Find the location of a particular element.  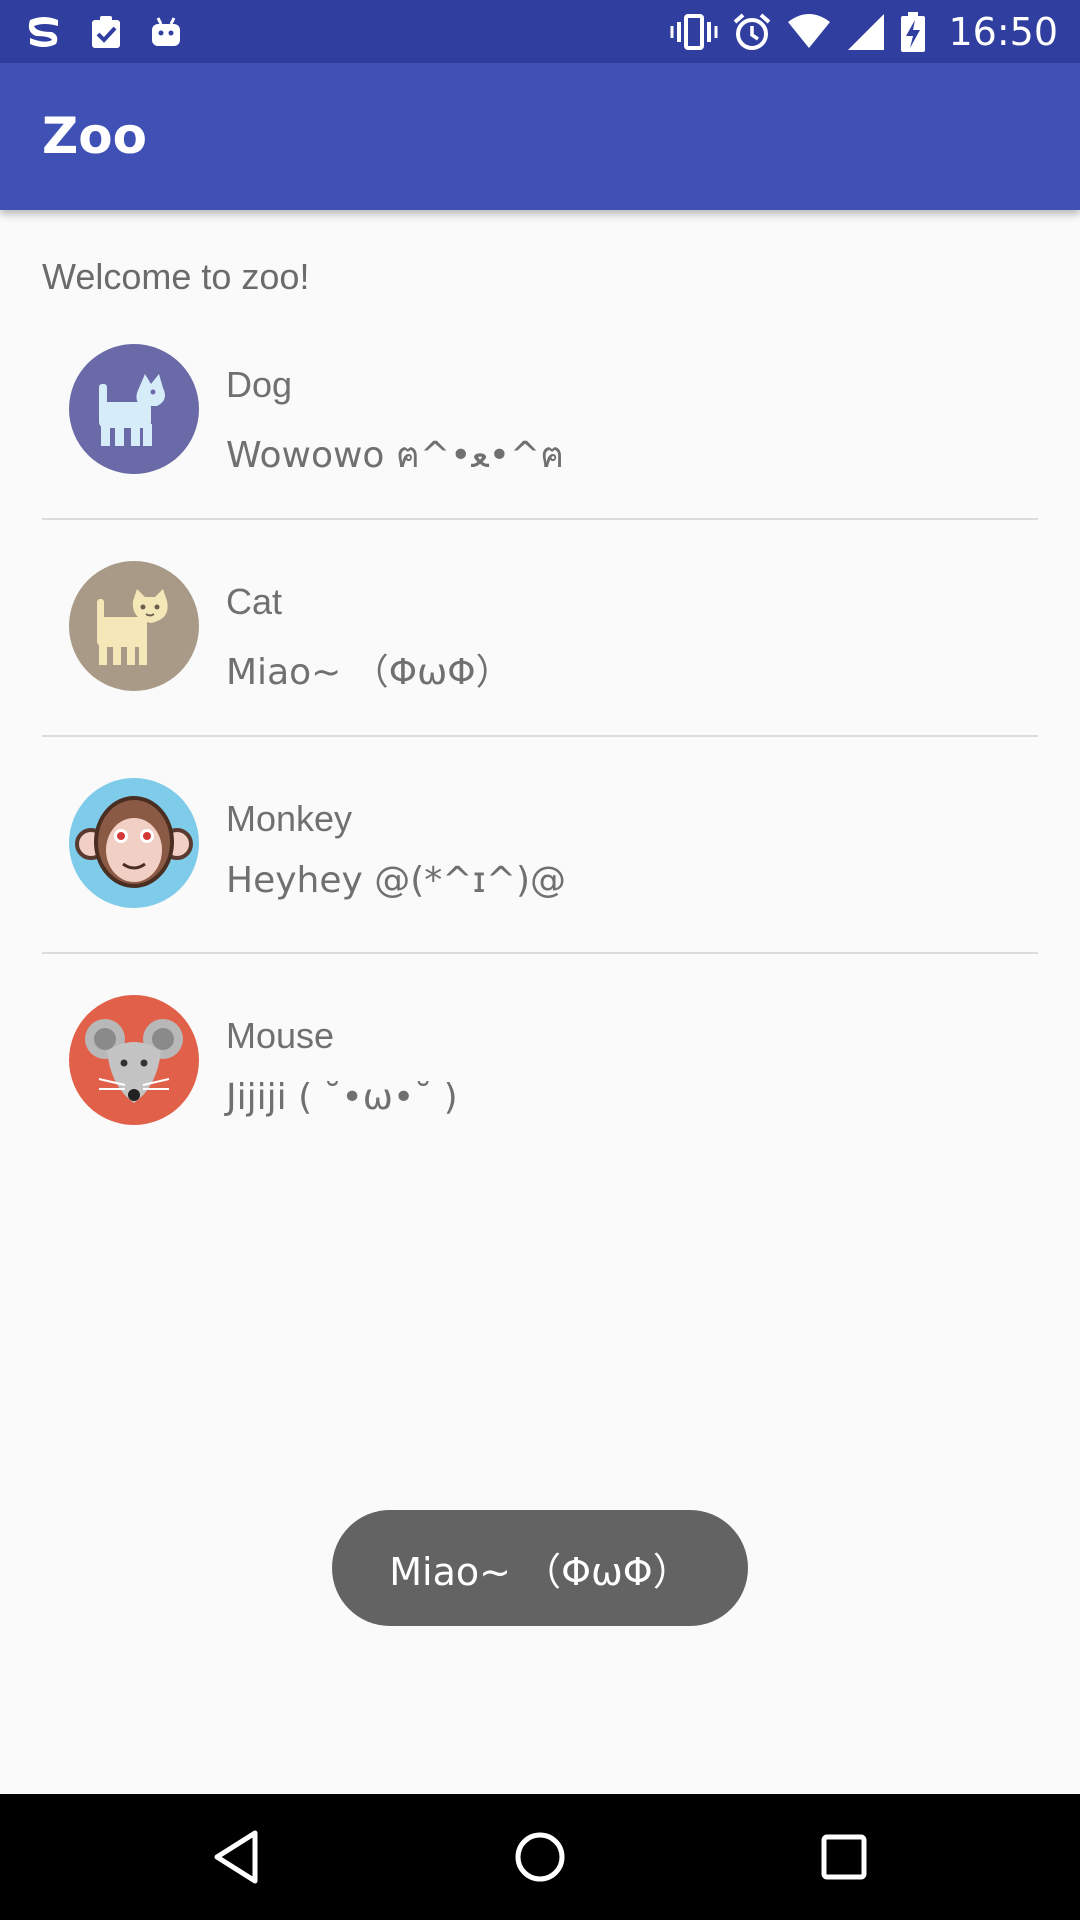

back-icon is located at coordinates (236, 1857).